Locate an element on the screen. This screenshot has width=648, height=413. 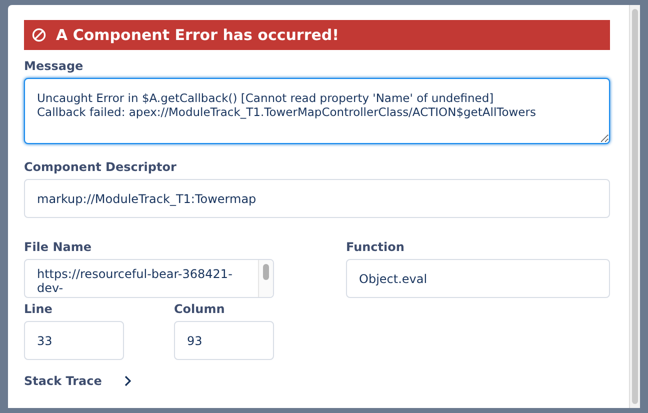
field-label: Line is located at coordinates (39, 309).